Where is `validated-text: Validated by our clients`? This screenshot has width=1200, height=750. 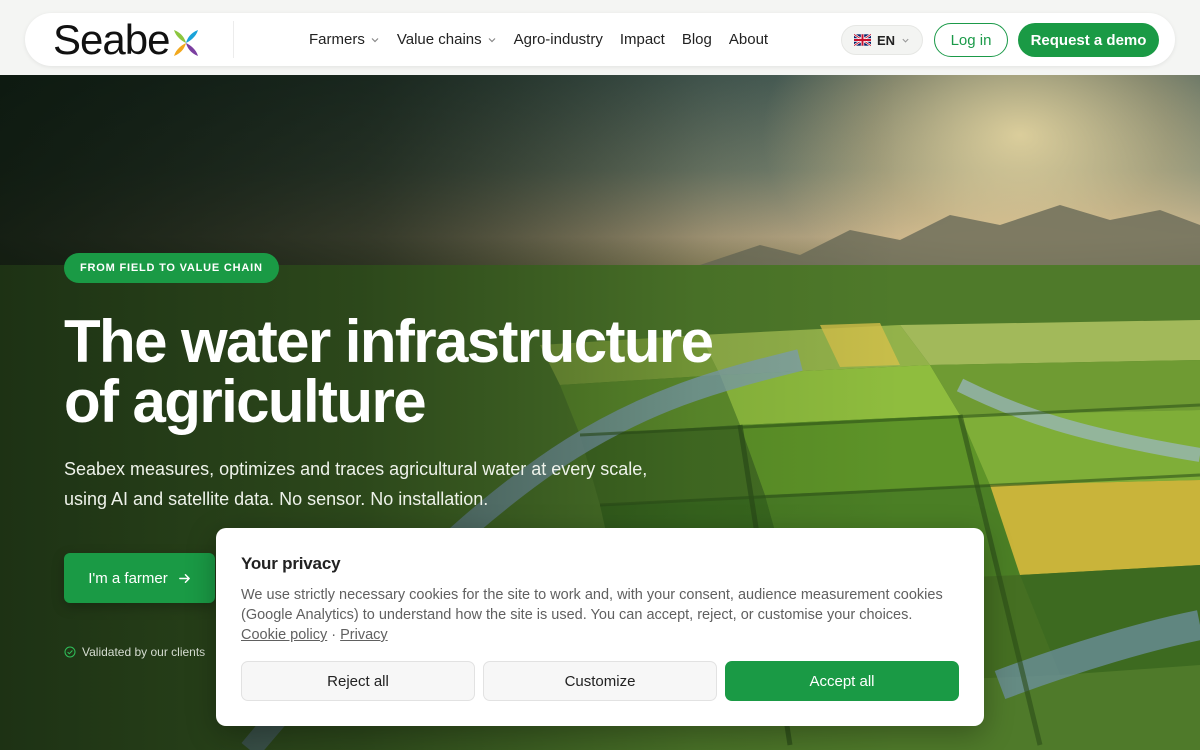
validated-text: Validated by our clients is located at coordinates (144, 652).